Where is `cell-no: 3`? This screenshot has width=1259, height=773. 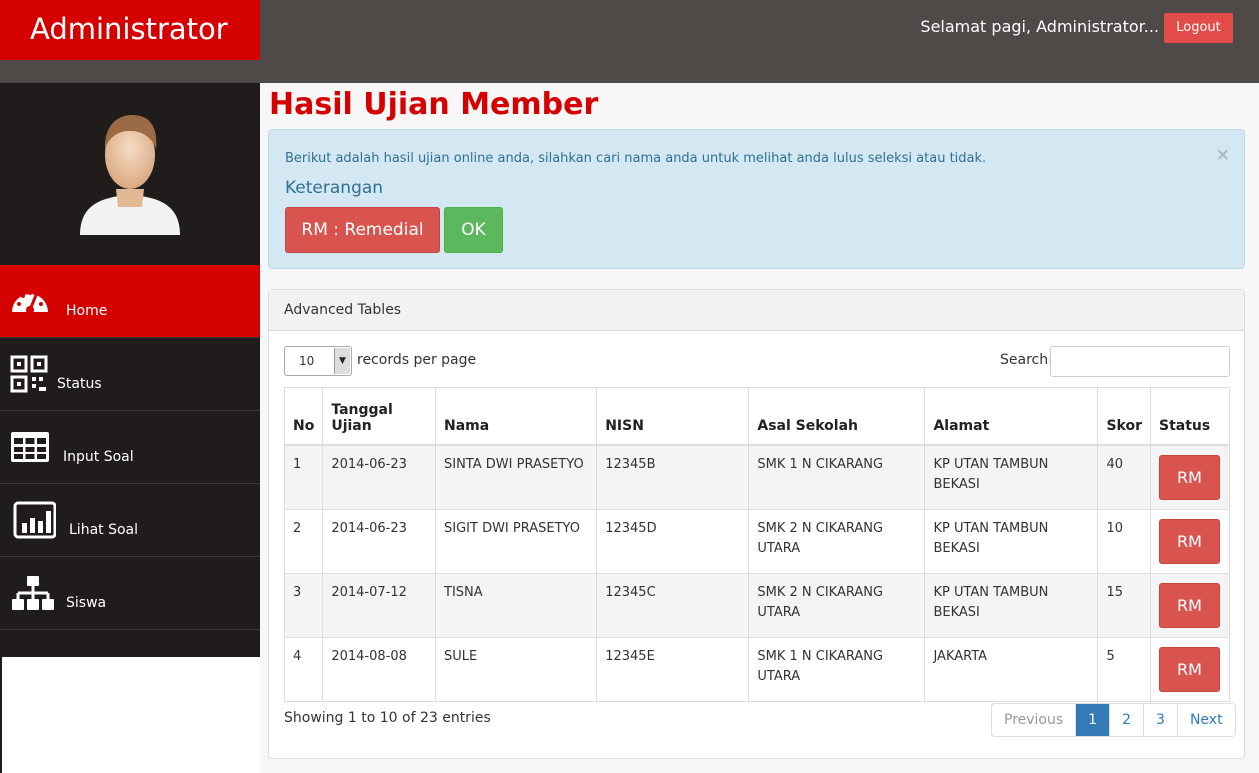
cell-no: 3 is located at coordinates (303, 605).